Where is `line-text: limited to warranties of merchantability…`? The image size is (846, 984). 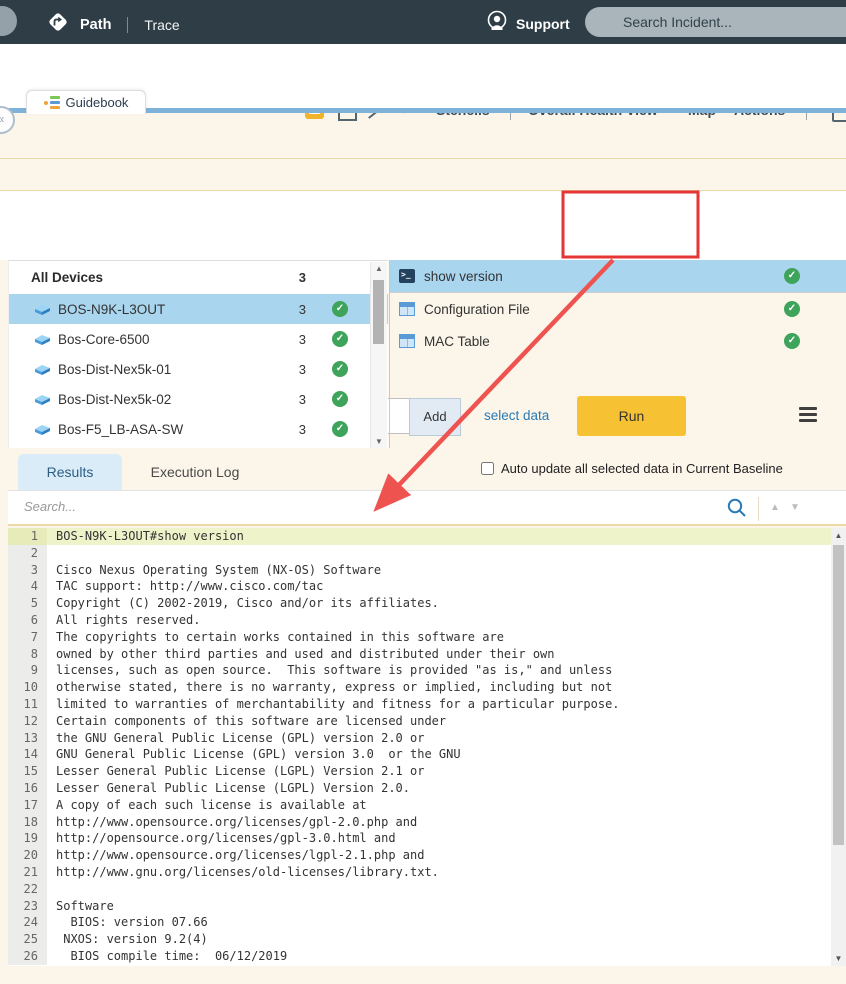 line-text: limited to warranties of merchantability… is located at coordinates (338, 703).